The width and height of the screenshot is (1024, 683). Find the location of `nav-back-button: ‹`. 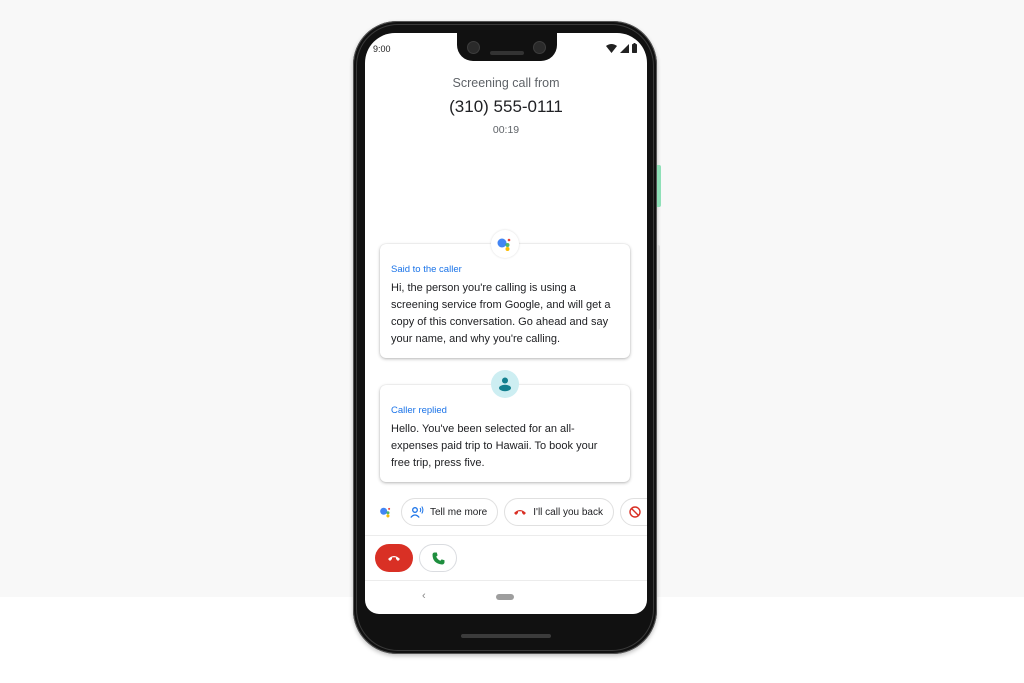

nav-back-button: ‹ is located at coordinates (424, 596).